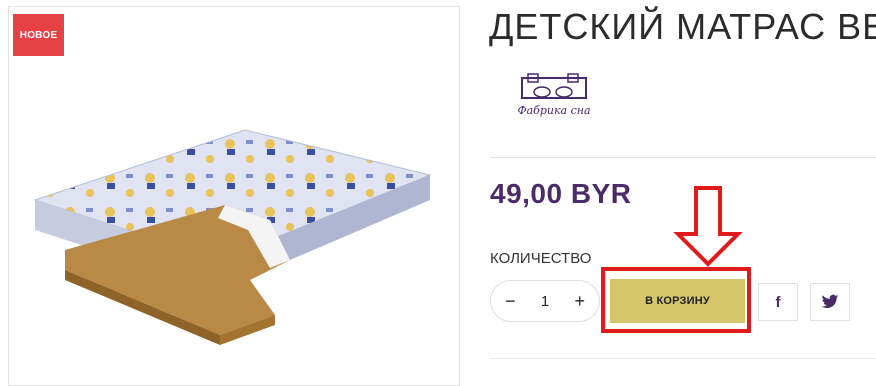 The image size is (876, 386). I want to click on divider-top, so click(683, 157).